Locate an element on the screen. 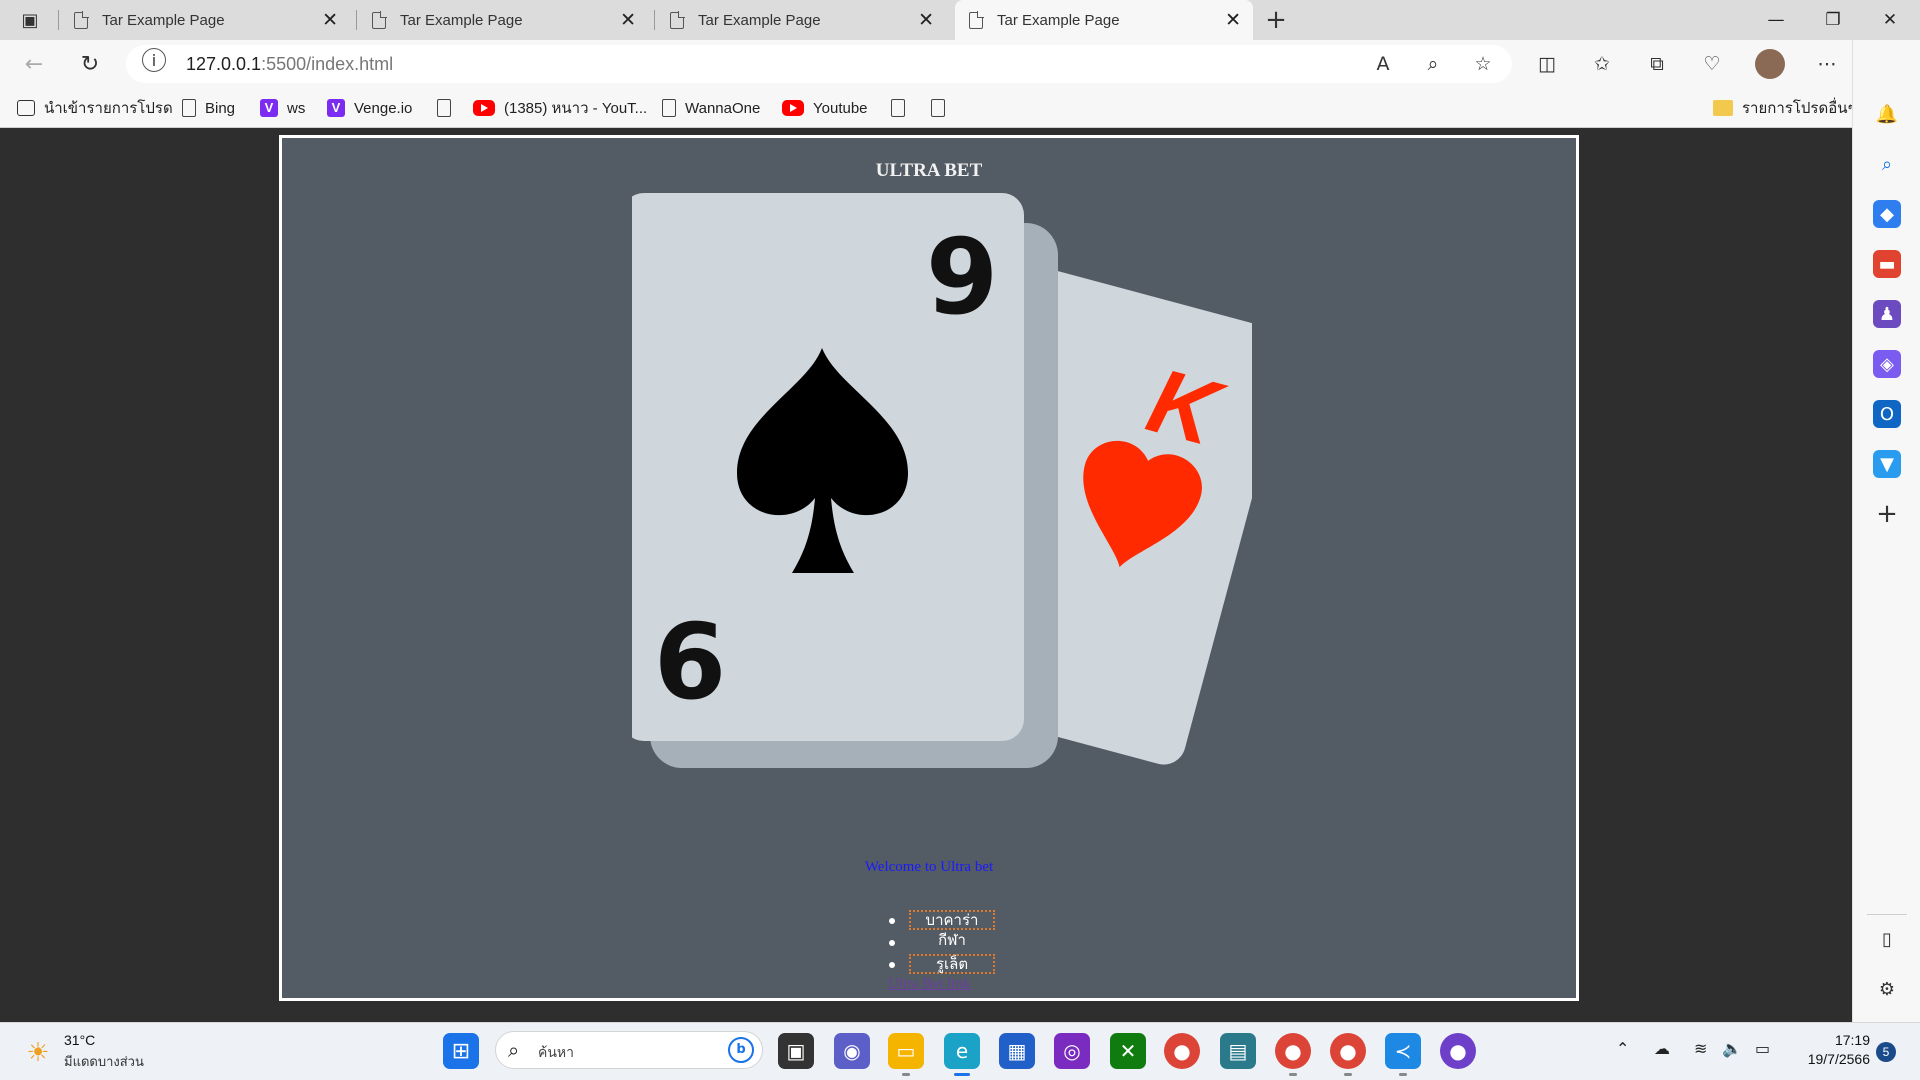 The image size is (1920, 1080). github-icon: ● is located at coordinates (1458, 1051).